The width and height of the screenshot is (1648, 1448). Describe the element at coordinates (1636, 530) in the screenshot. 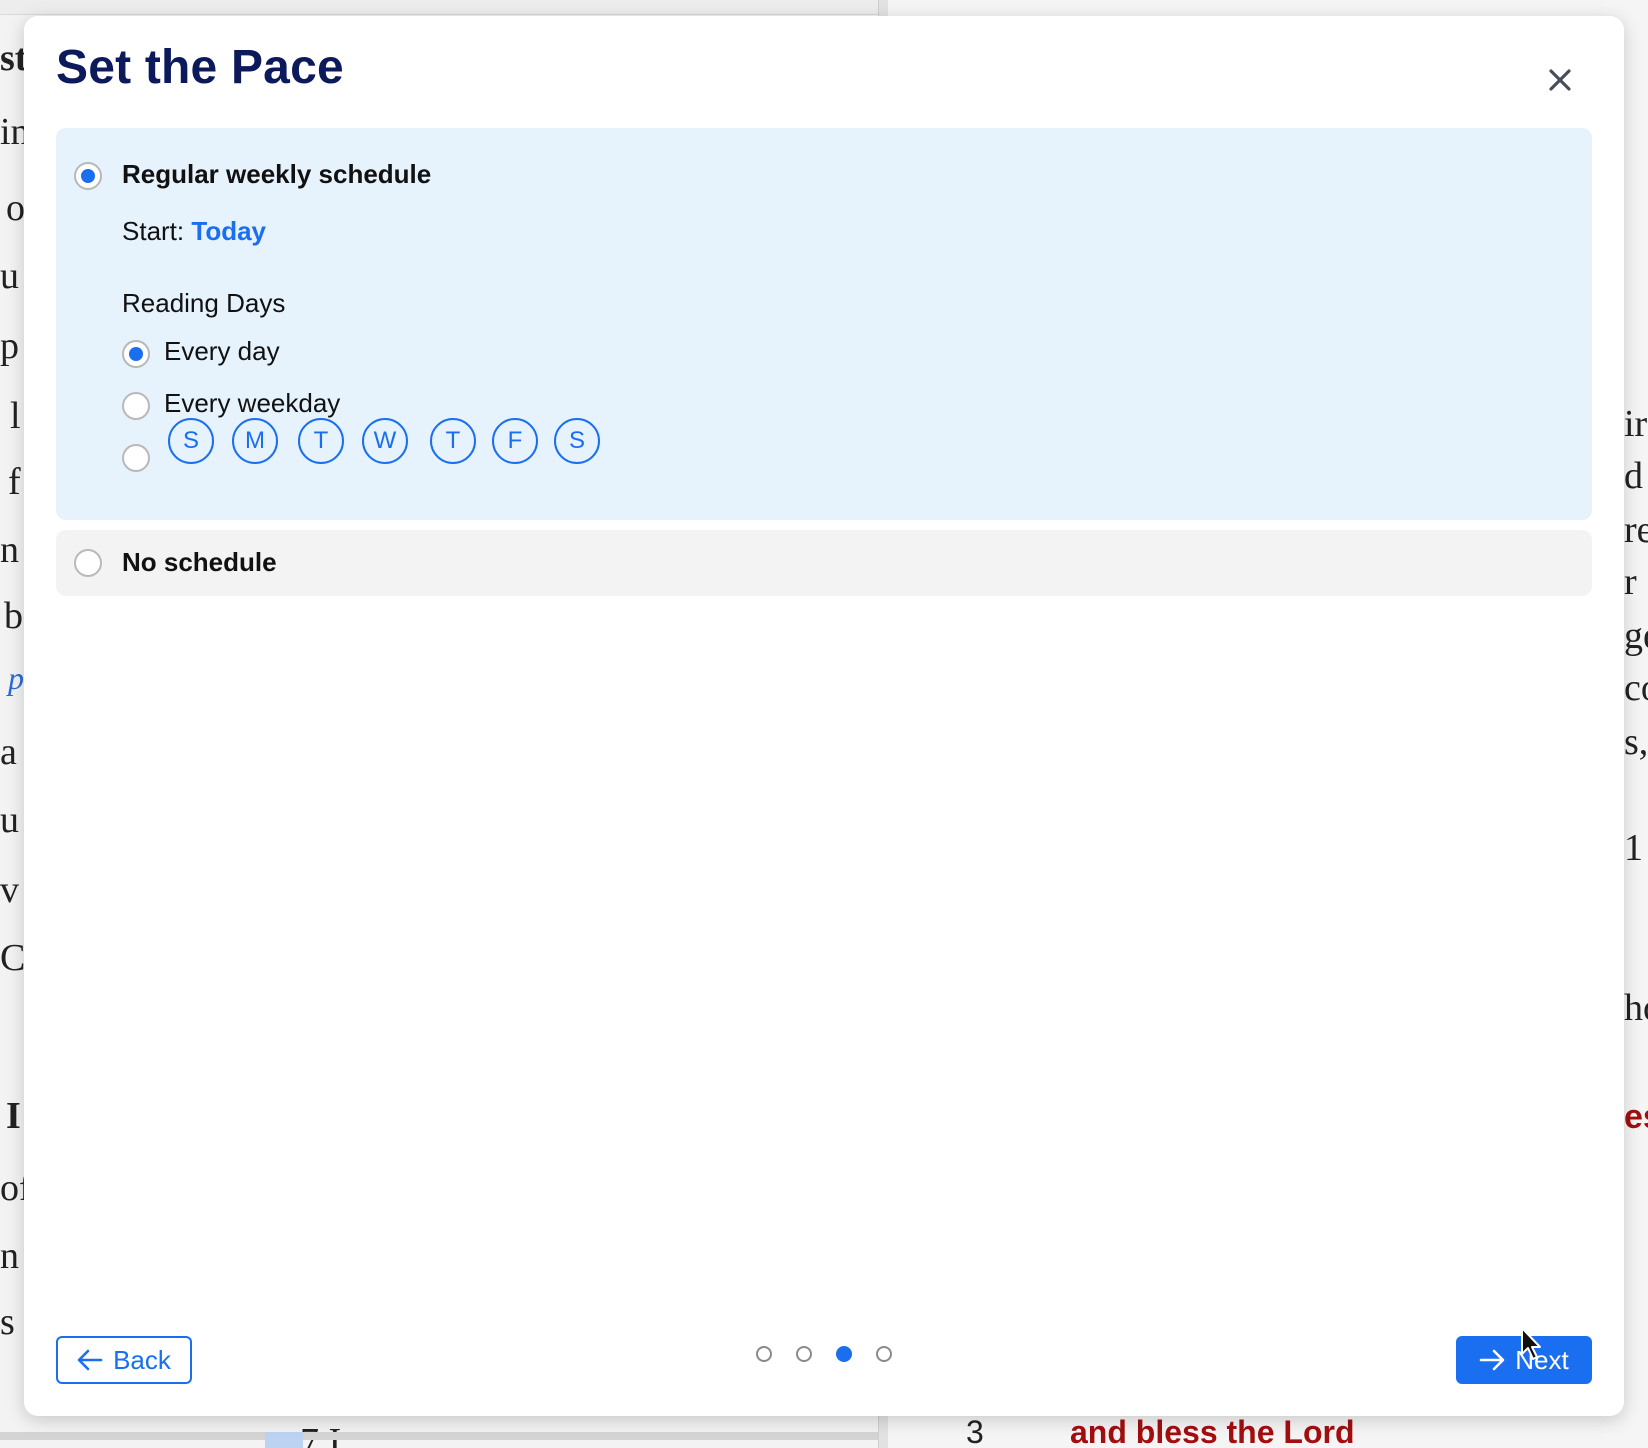

I see `bg-text-fragment: re` at that location.